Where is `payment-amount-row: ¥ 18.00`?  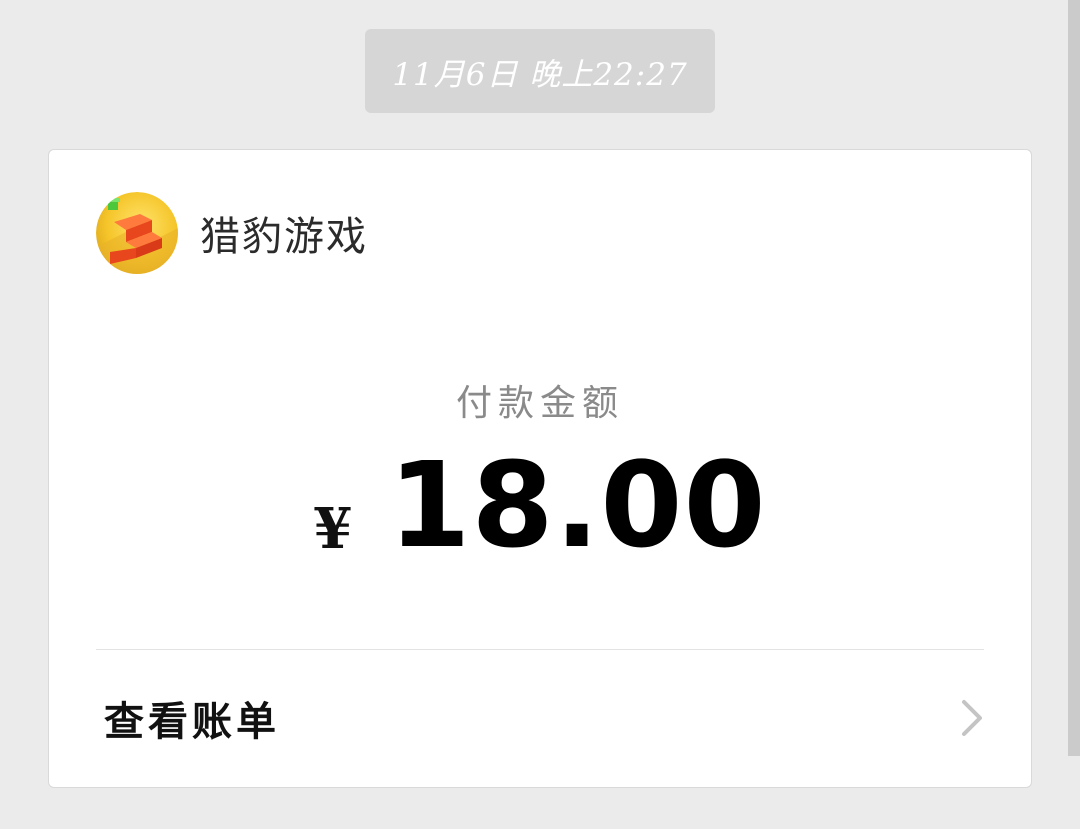
payment-amount-row: ¥ 18.00 is located at coordinates (540, 505).